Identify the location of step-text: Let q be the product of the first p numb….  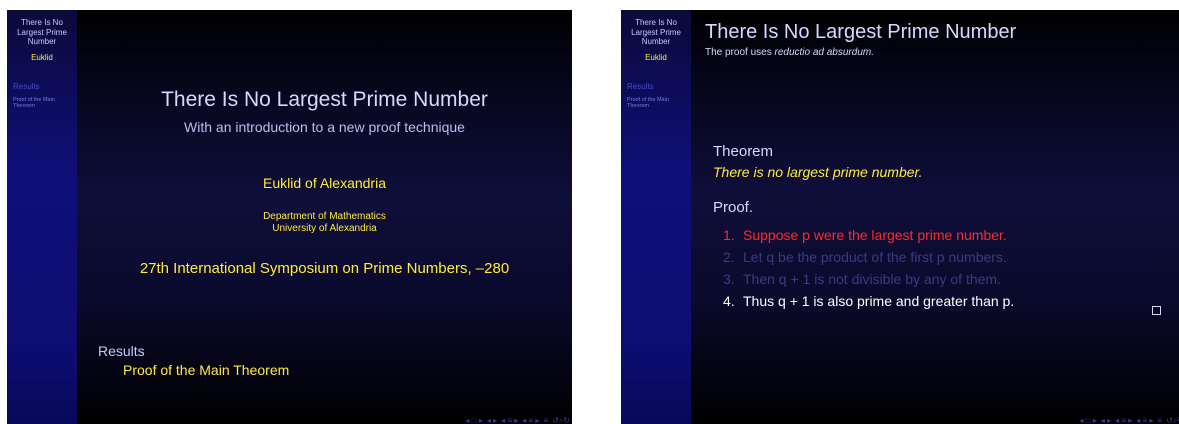
(875, 257).